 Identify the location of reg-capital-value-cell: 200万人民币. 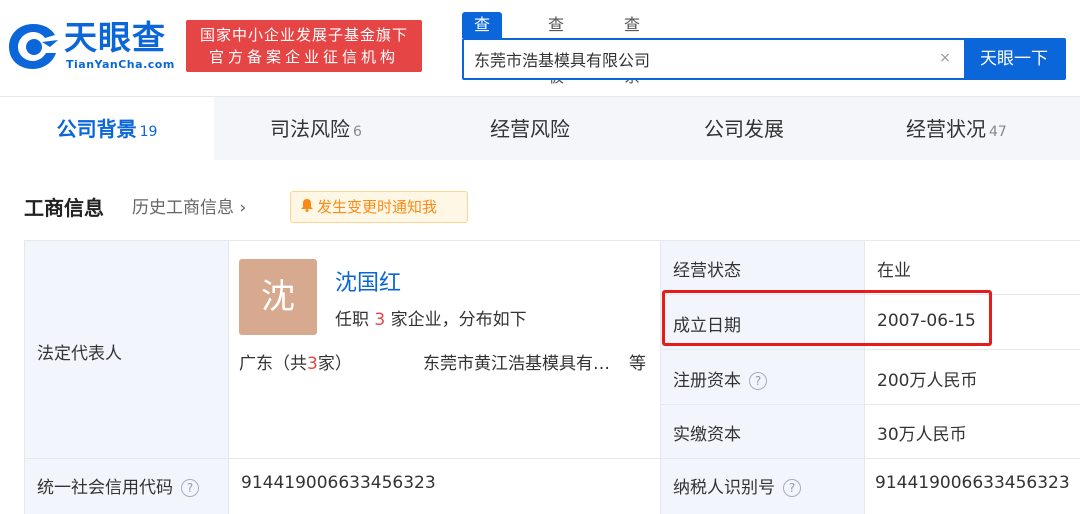
(972, 377).